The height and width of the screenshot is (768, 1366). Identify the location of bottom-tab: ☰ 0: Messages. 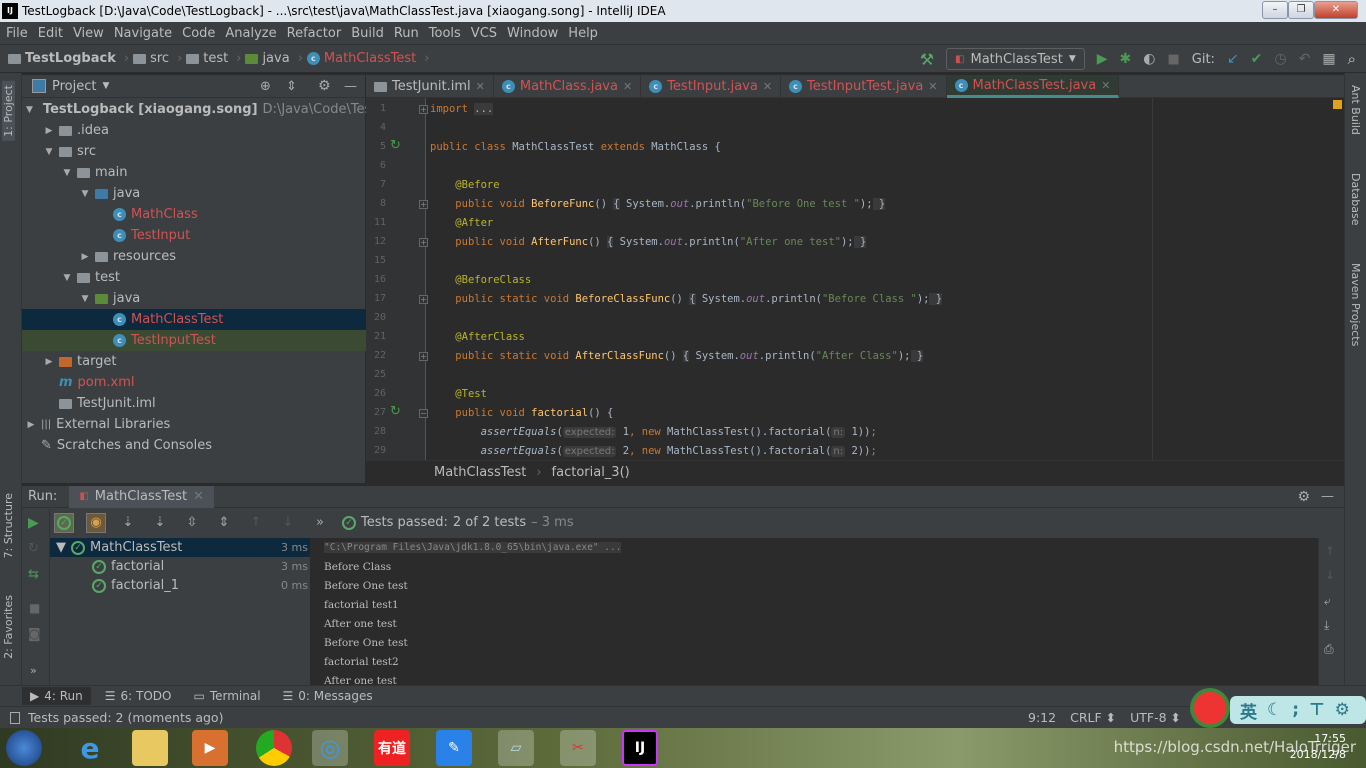
(328, 696).